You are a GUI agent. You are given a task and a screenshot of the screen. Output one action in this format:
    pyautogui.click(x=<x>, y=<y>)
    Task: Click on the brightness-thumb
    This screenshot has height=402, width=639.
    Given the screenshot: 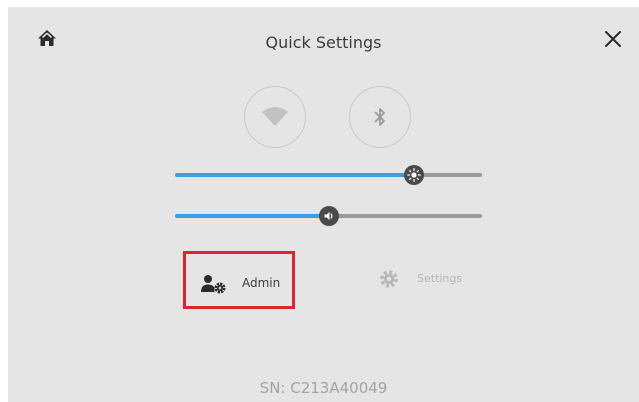 What is the action you would take?
    pyautogui.click(x=414, y=175)
    